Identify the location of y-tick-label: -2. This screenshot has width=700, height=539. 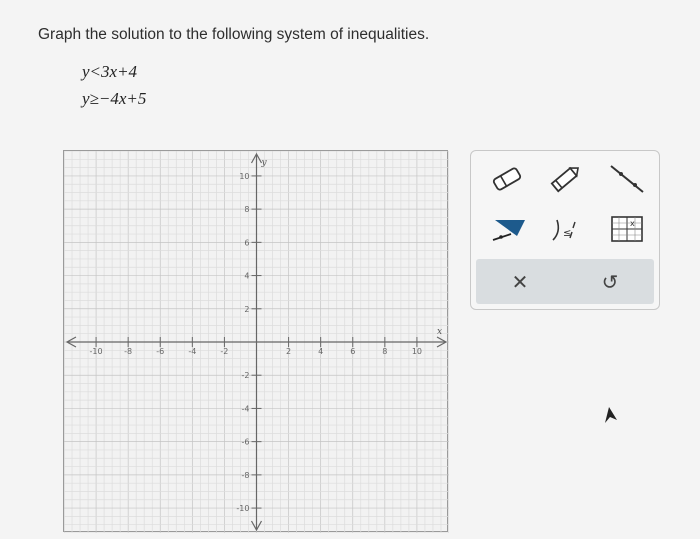
(246, 375).